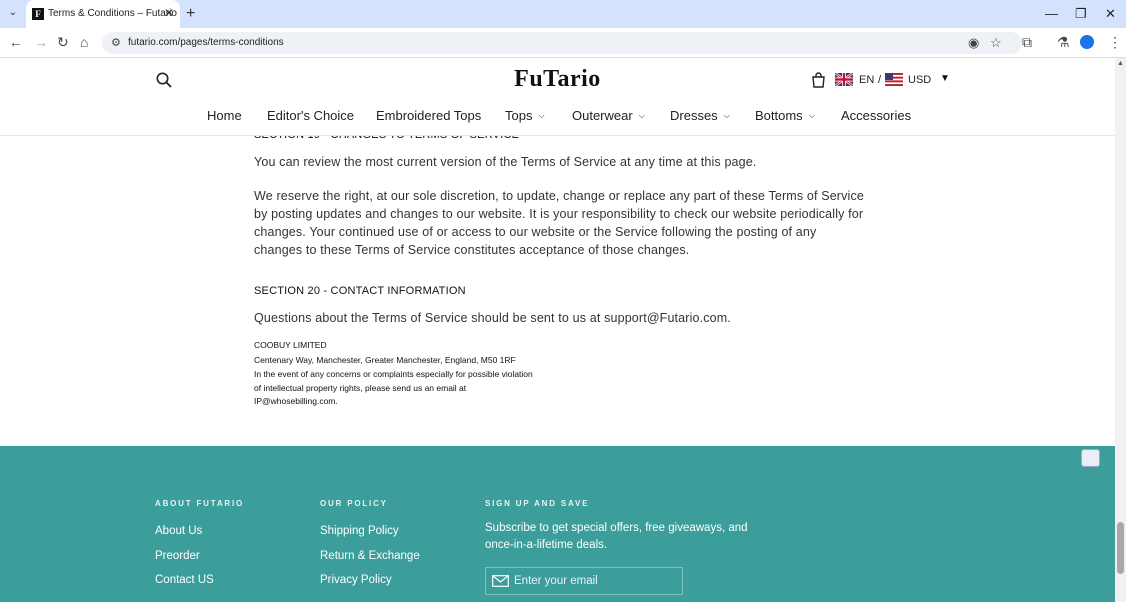 The height and width of the screenshot is (602, 1126). I want to click on gift-widget-icon, so click(1090, 458).